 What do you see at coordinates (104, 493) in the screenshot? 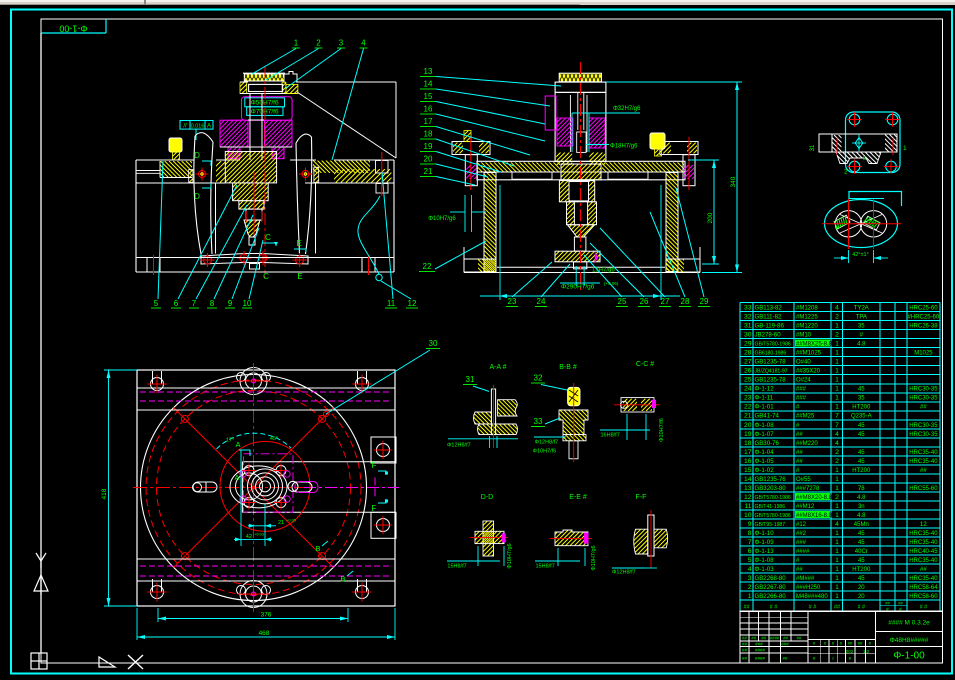
I see `svg-text: 418` at bounding box center [104, 493].